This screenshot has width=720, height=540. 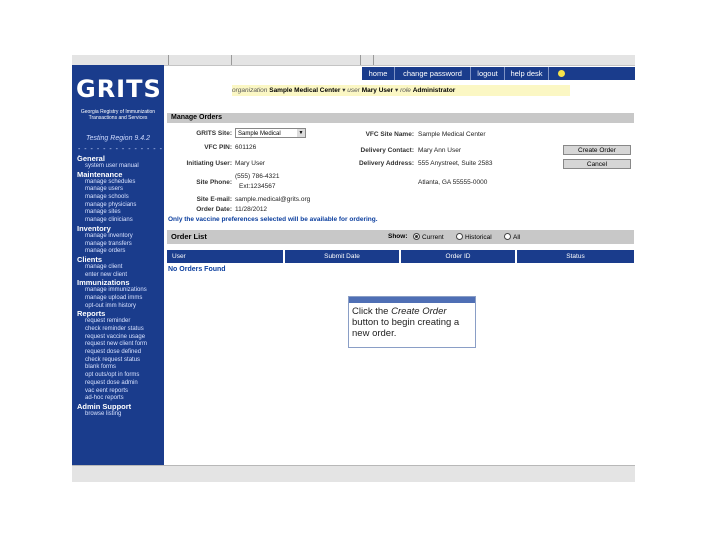 What do you see at coordinates (120, 368) in the screenshot?
I see `sidebar-item-blank-forms: blank forms` at bounding box center [120, 368].